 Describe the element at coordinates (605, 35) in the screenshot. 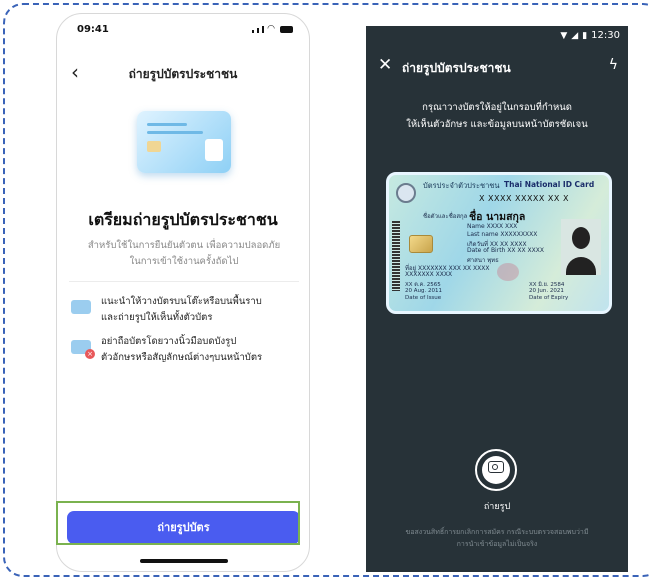

I see `status-time: 12:30` at that location.